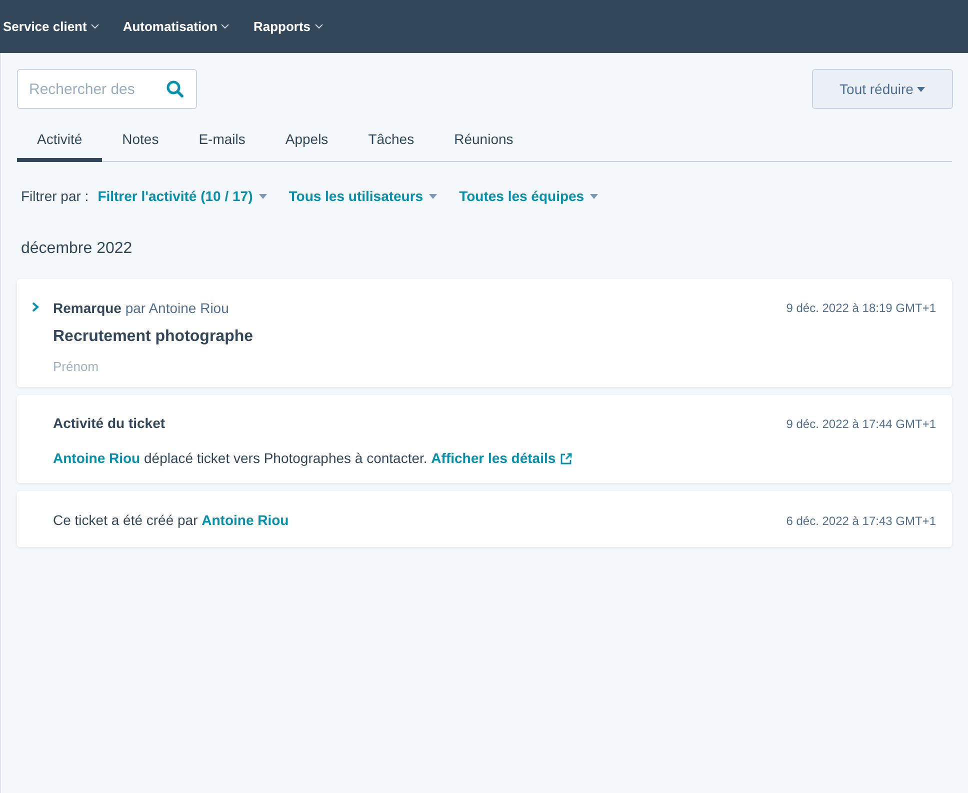 The image size is (968, 793). Describe the element at coordinates (312, 458) in the screenshot. I see `activity-description: Antoine Riou déplacé ticket vers Photographes à contacter. Afficher les détails` at that location.